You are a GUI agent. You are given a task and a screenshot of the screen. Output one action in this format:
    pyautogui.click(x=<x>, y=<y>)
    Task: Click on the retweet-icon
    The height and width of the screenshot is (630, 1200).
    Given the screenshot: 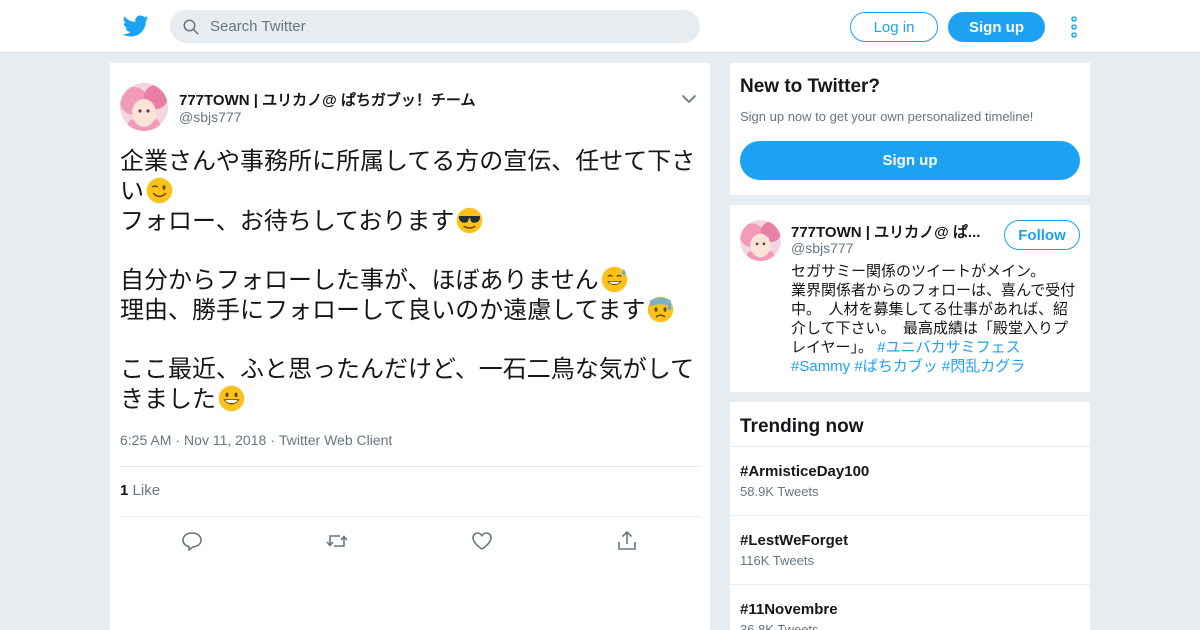 What is the action you would take?
    pyautogui.click(x=337, y=541)
    